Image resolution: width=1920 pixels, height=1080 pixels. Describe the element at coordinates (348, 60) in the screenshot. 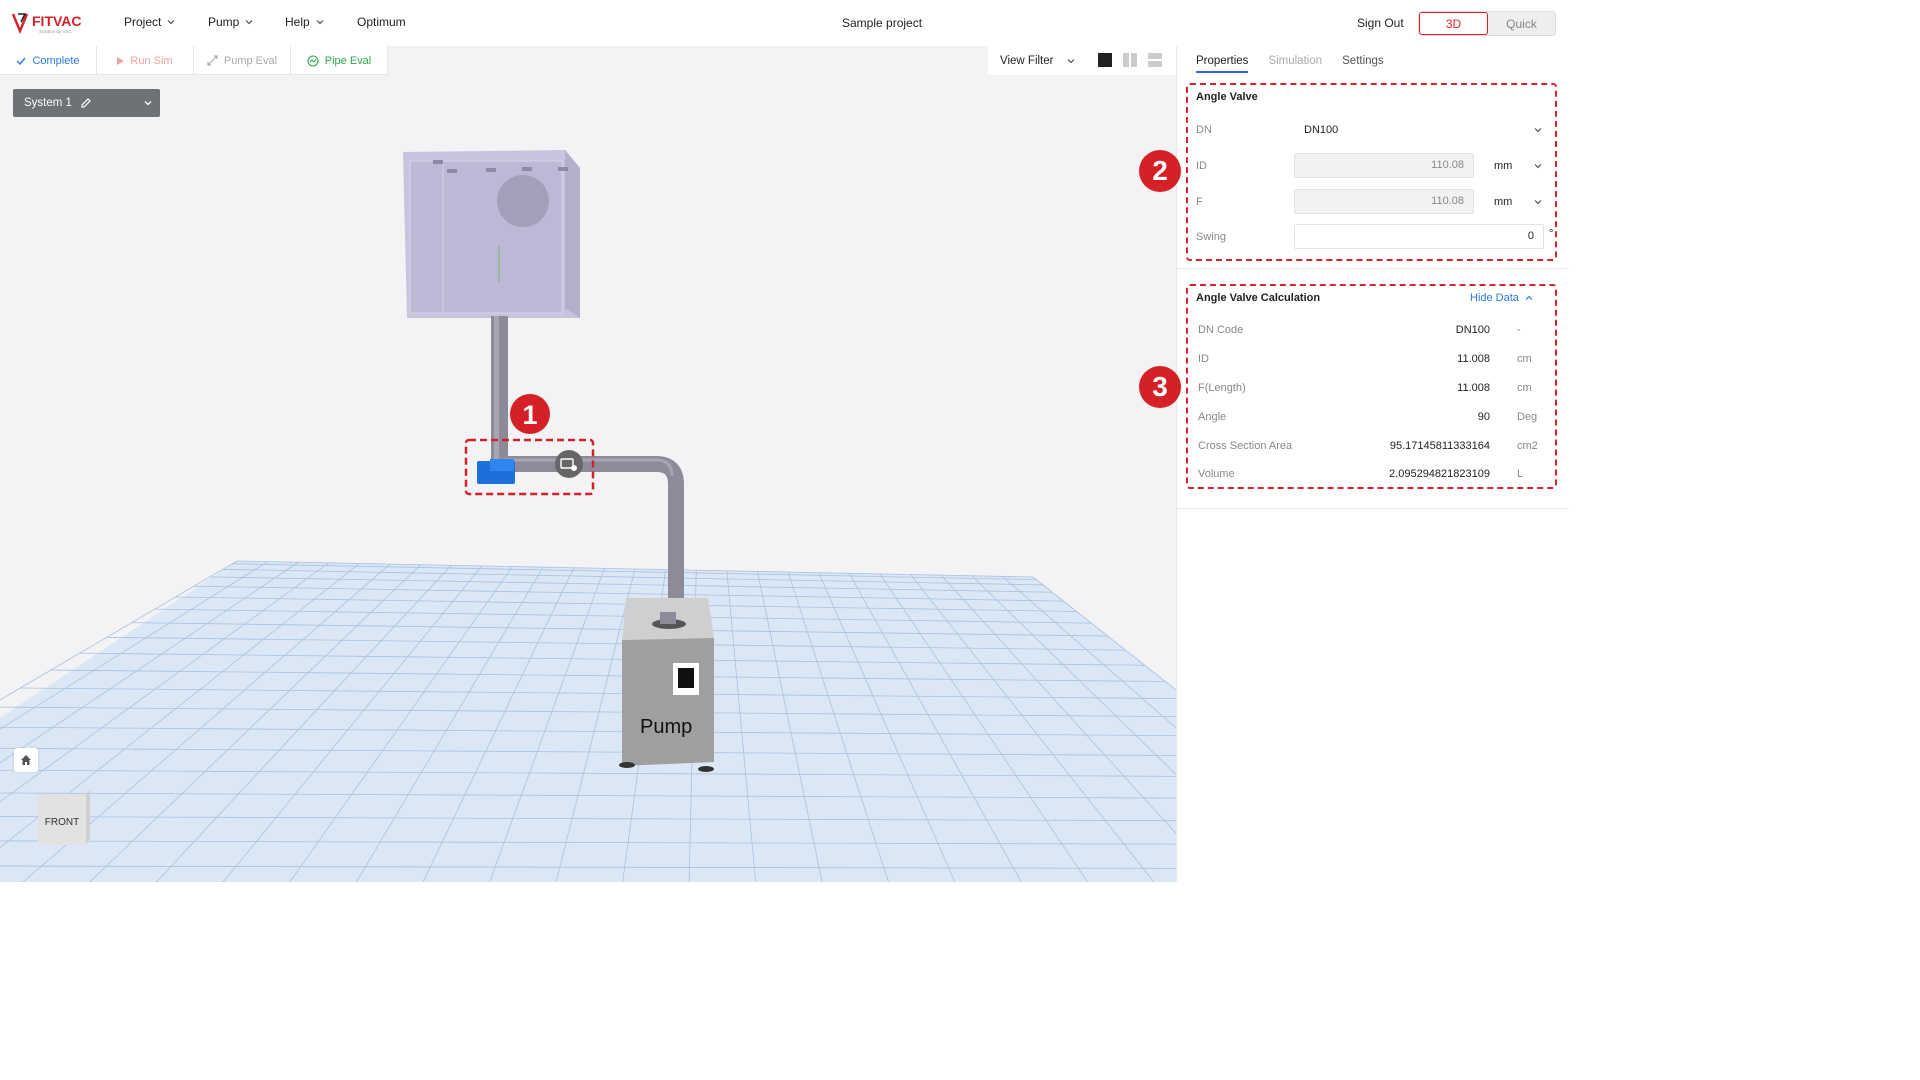

I see `pipe-eval-button-label: Pipe Eval` at that location.